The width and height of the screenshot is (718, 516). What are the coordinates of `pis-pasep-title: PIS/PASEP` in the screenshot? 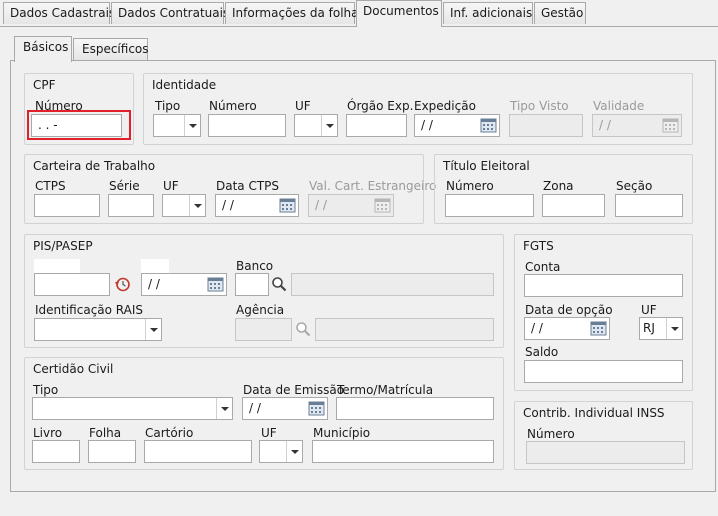 It's located at (63, 246).